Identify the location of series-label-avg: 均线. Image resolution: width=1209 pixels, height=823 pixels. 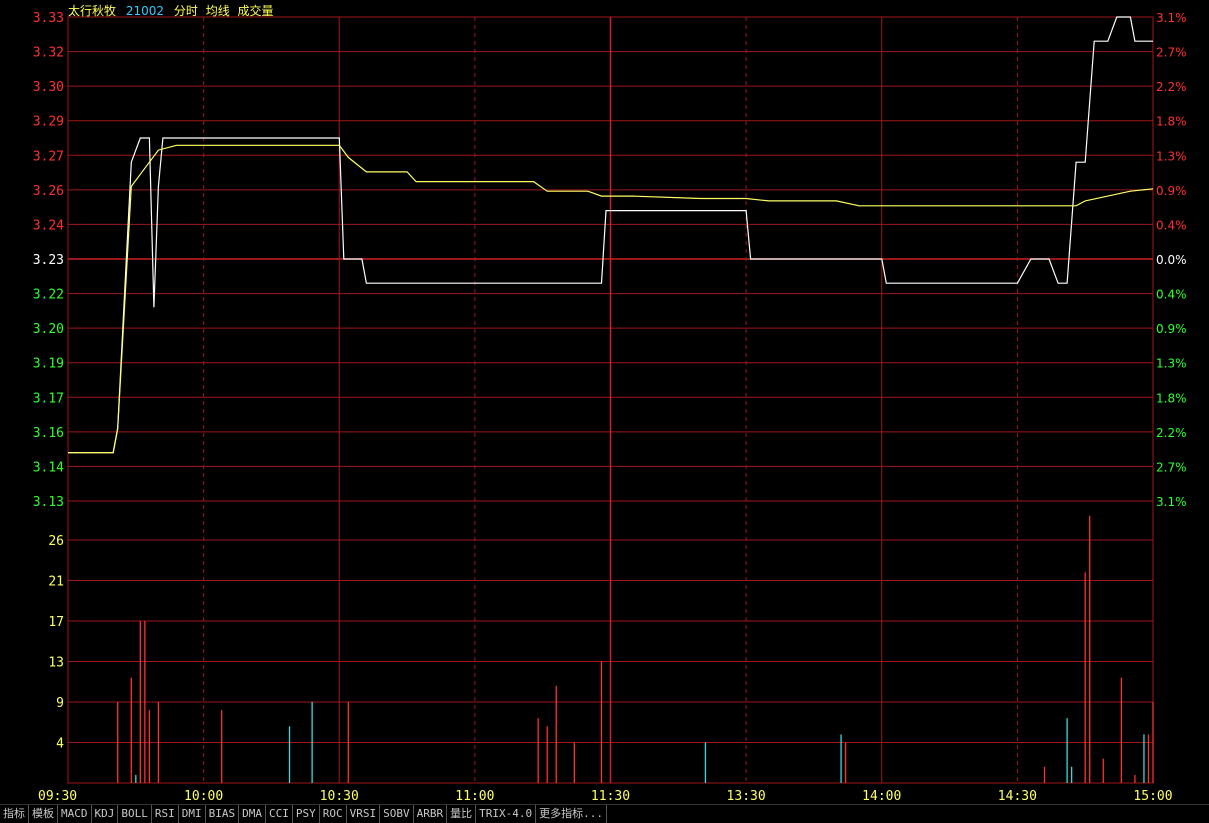
(217, 11).